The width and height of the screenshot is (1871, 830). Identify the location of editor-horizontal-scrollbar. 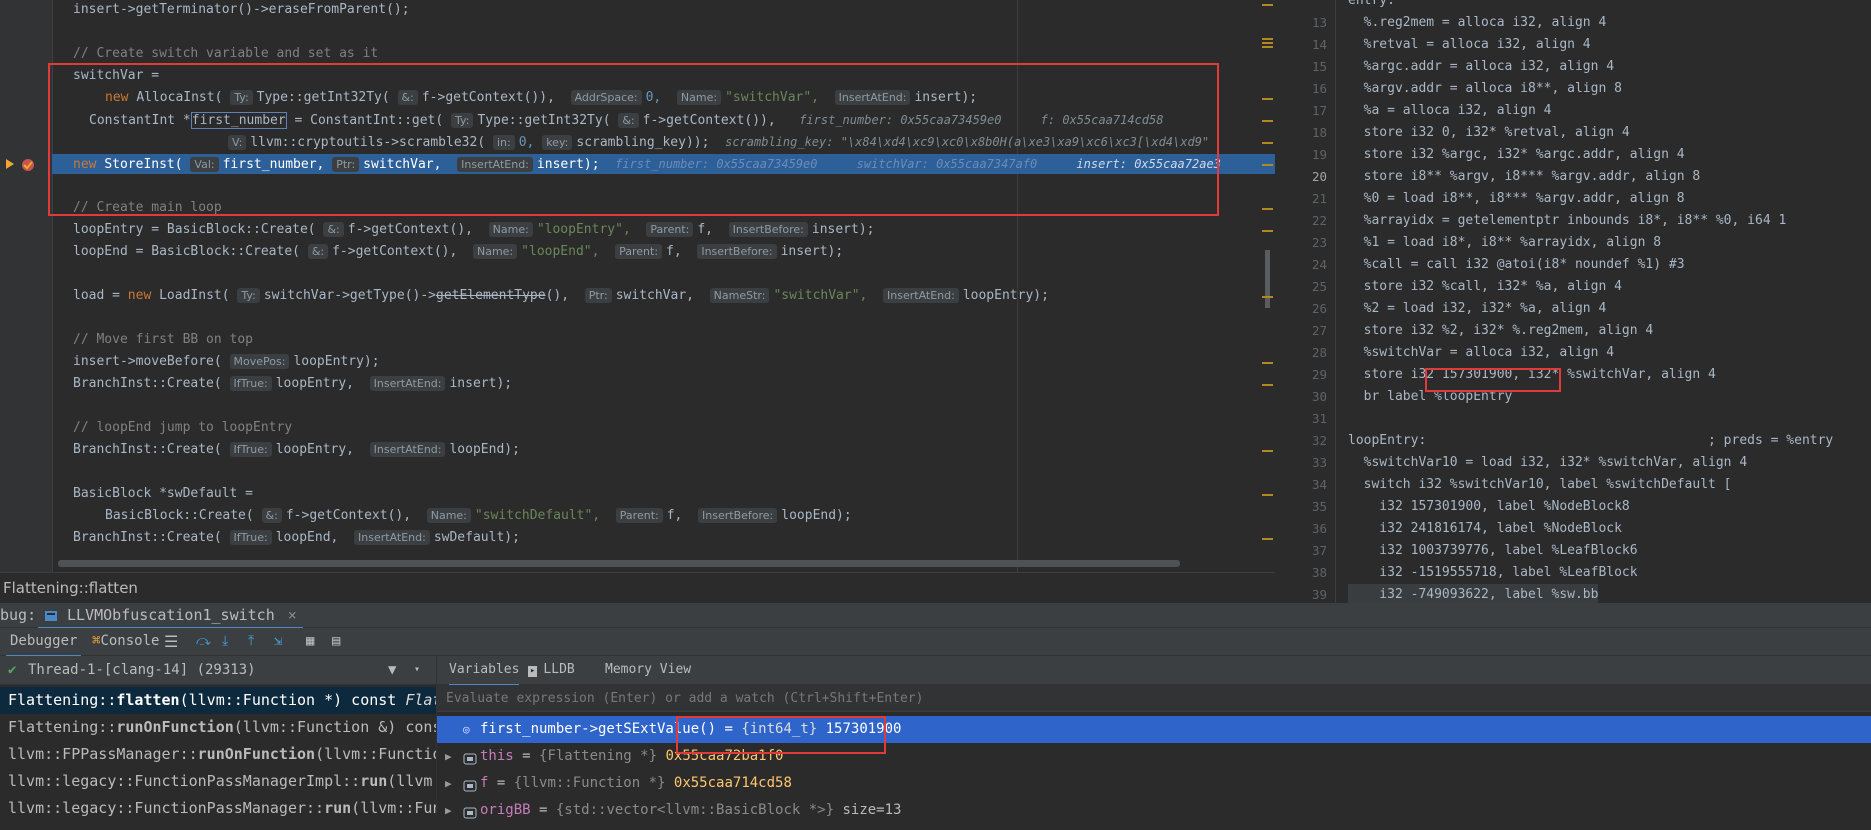
(619, 563).